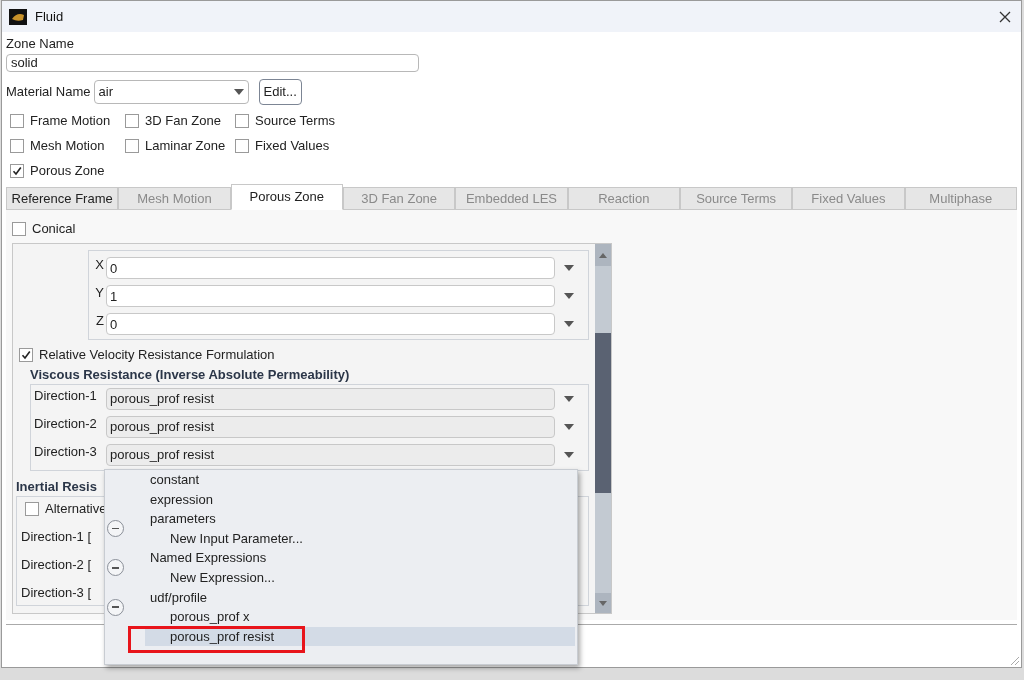 The width and height of the screenshot is (1024, 680). I want to click on window-title: Fluid, so click(49, 16).